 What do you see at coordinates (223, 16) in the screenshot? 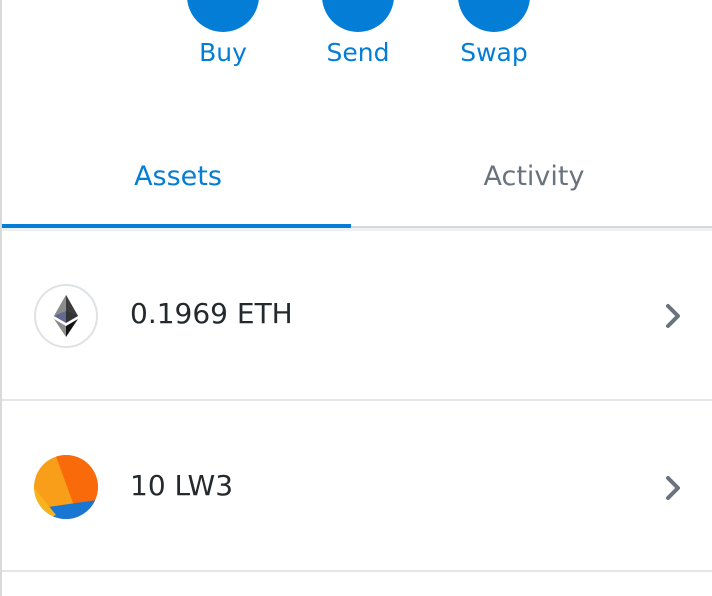
I see `buy-icon` at bounding box center [223, 16].